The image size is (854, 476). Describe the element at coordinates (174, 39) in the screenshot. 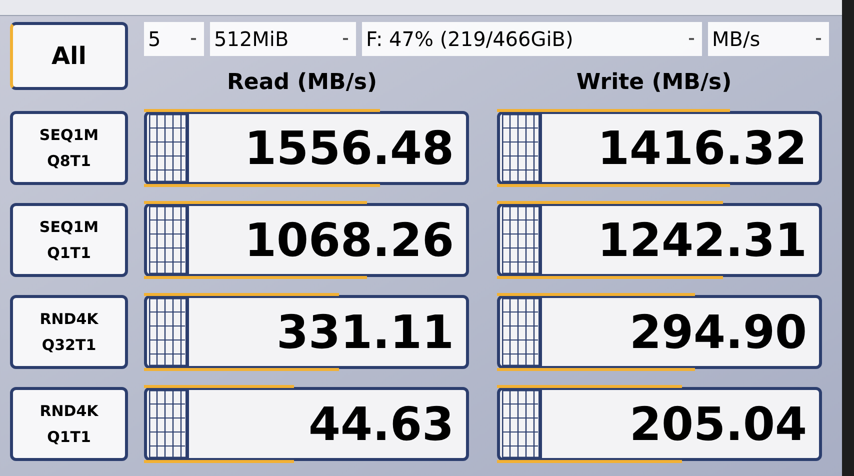

I see `dropdown: 5` at that location.